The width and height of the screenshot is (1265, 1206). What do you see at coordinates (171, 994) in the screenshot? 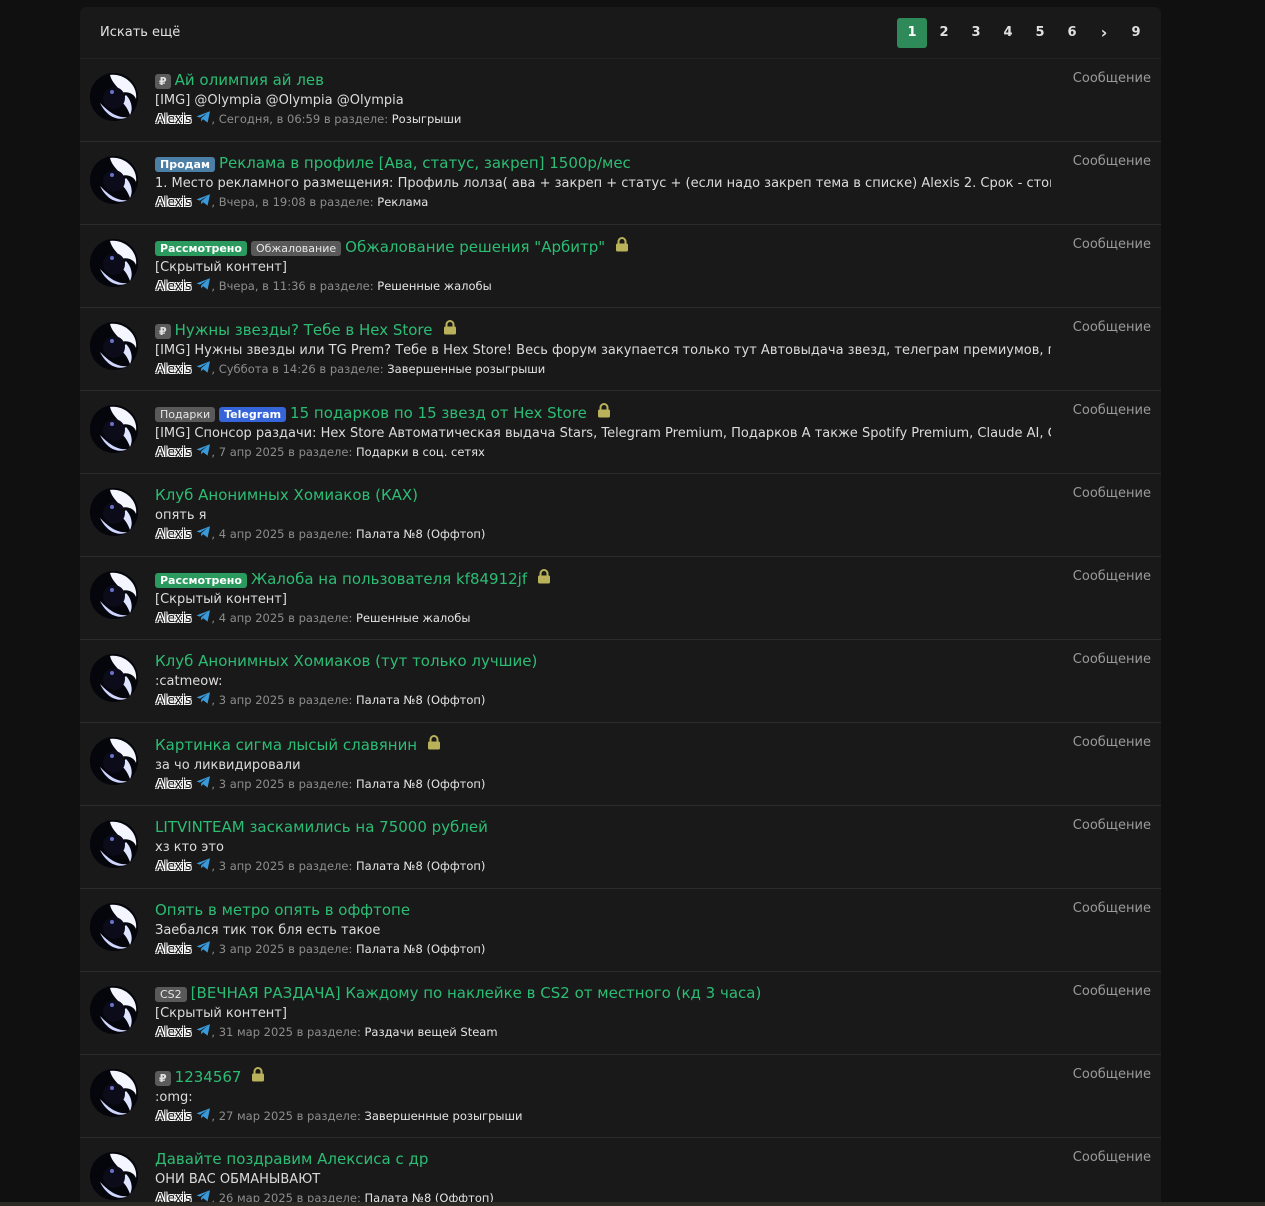
I see `thread-prefix-badge: CS2` at bounding box center [171, 994].